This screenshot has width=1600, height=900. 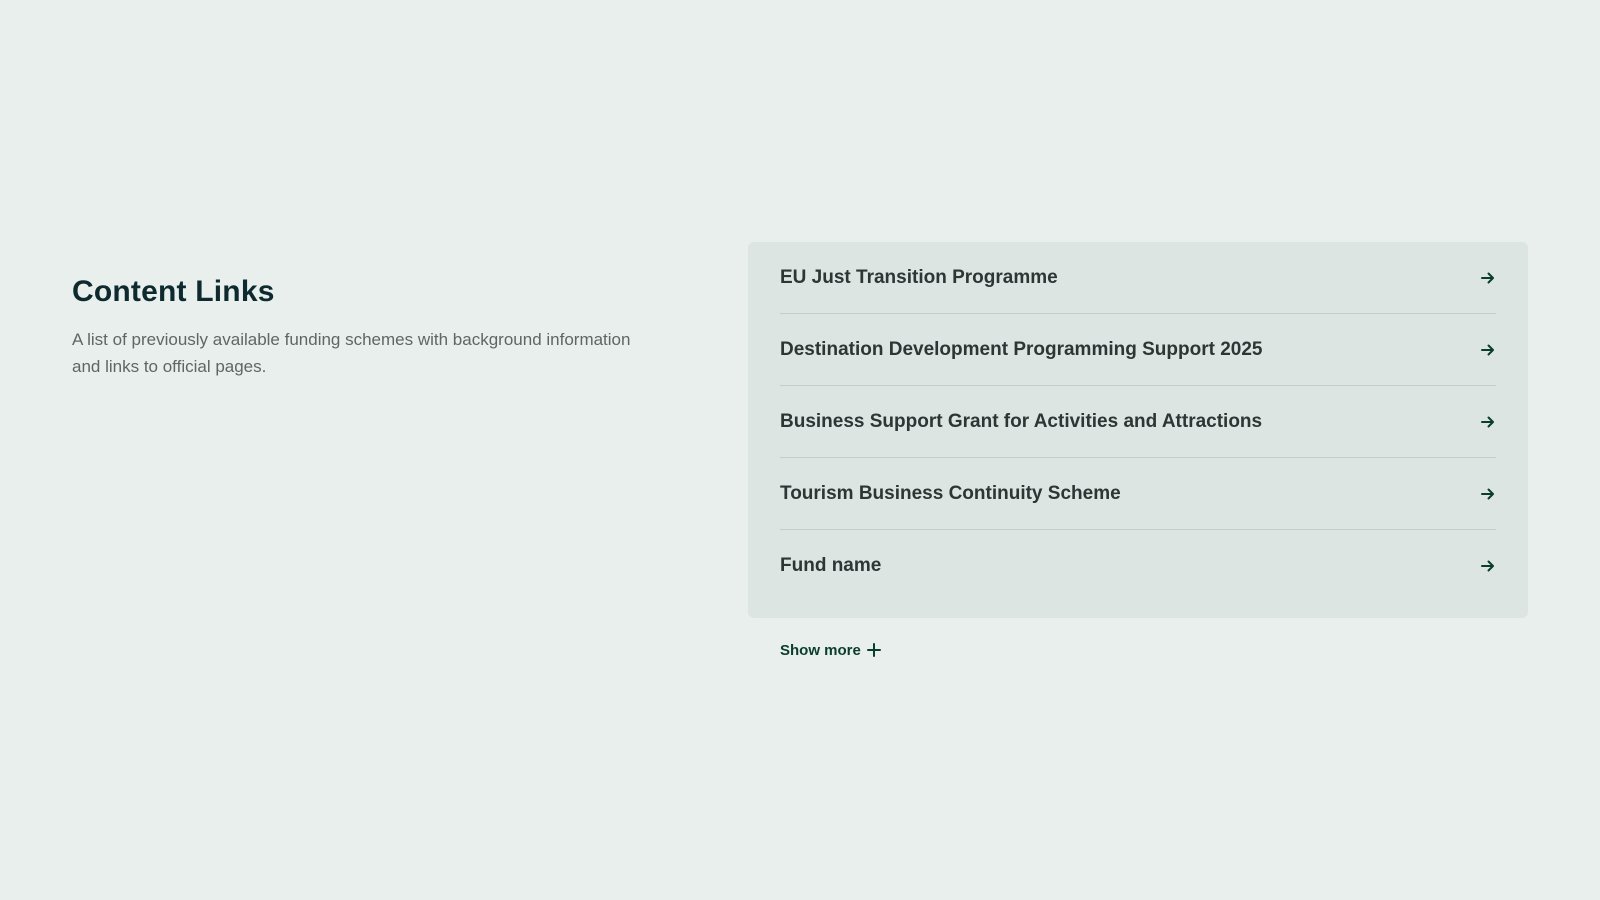 What do you see at coordinates (820, 650) in the screenshot?
I see `show-more-label: Show more` at bounding box center [820, 650].